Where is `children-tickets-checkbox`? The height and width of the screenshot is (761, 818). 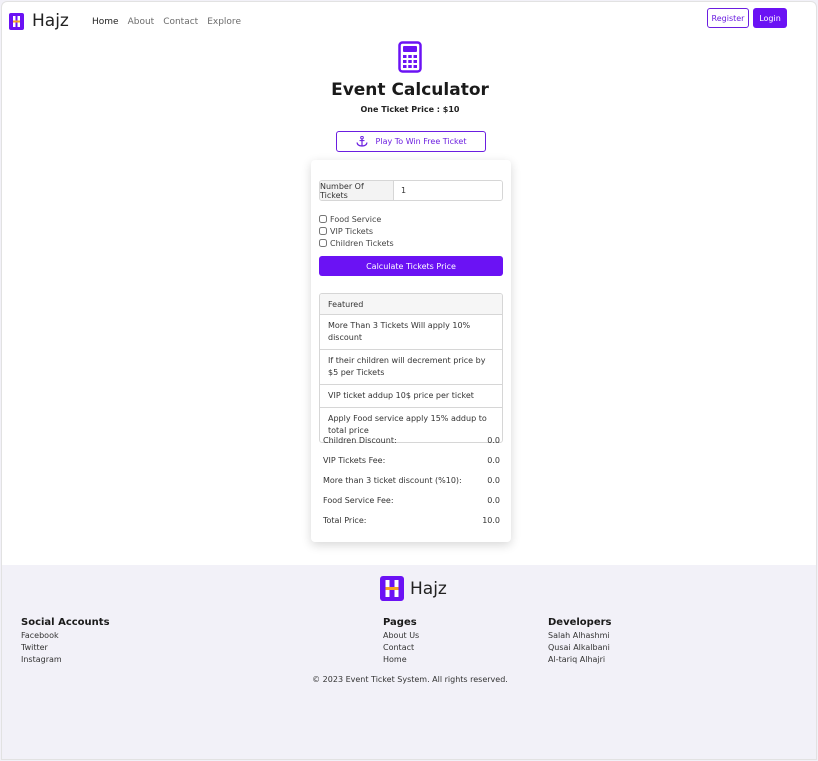 children-tickets-checkbox is located at coordinates (323, 243).